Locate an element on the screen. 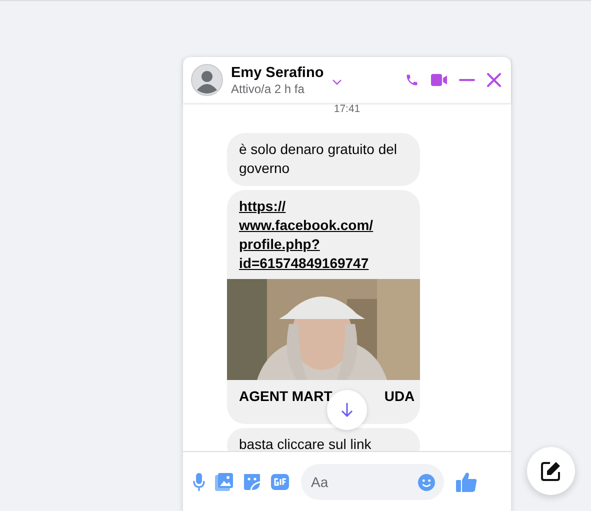 Image resolution: width=591 pixels, height=511 pixels. compose-icon is located at coordinates (551, 471).